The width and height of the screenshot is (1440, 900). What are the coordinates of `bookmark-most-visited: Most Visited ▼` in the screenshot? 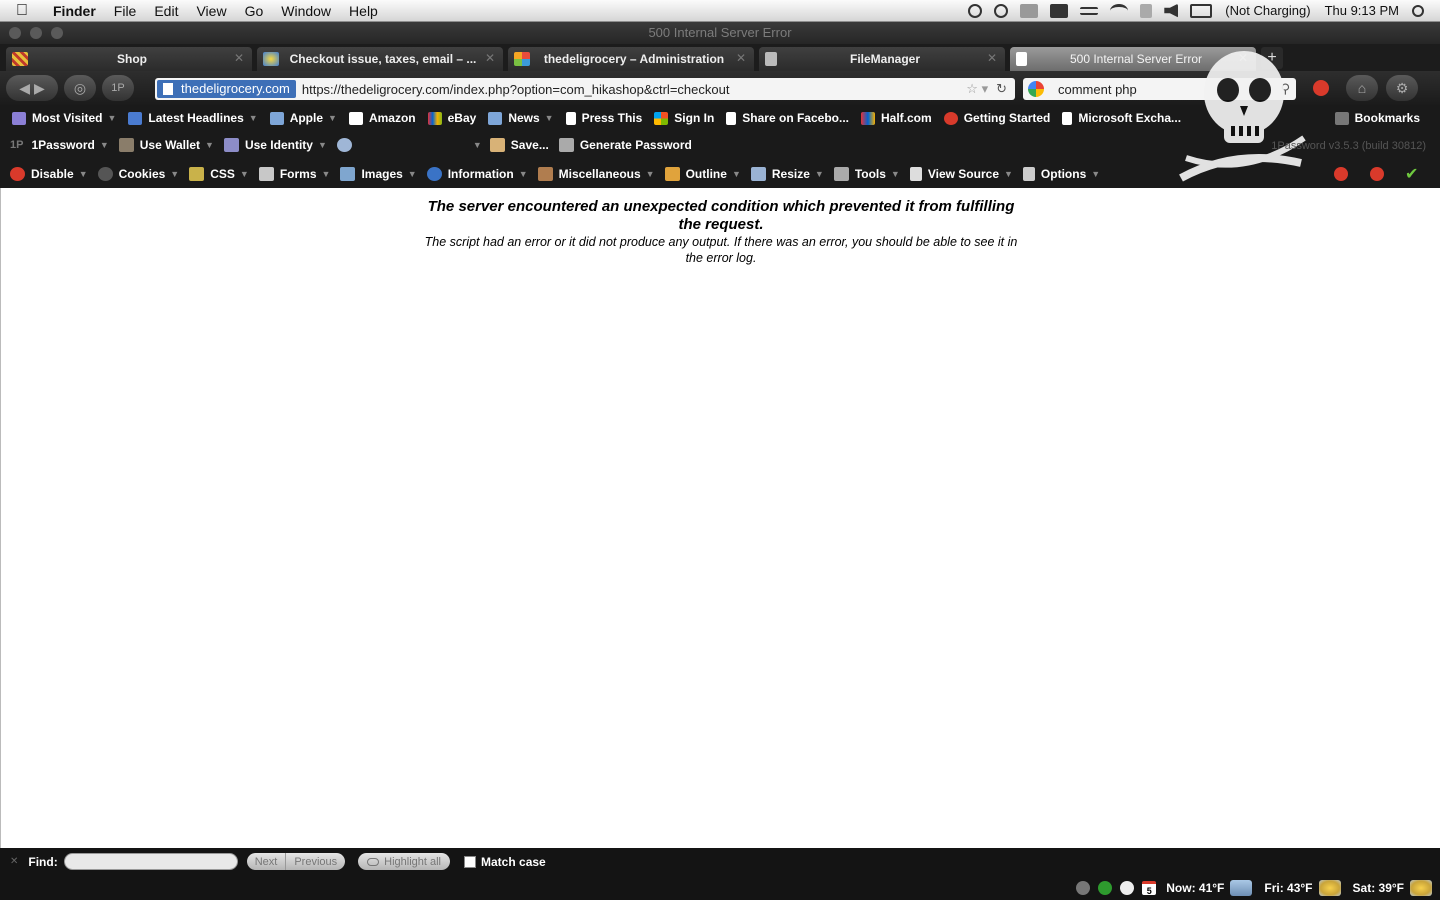 It's located at (64, 118).